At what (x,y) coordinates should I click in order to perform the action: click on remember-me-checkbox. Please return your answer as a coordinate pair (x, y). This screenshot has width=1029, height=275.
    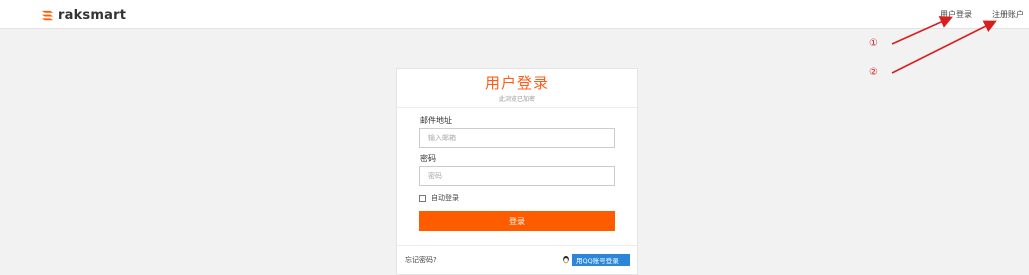
    Looking at the image, I should click on (422, 198).